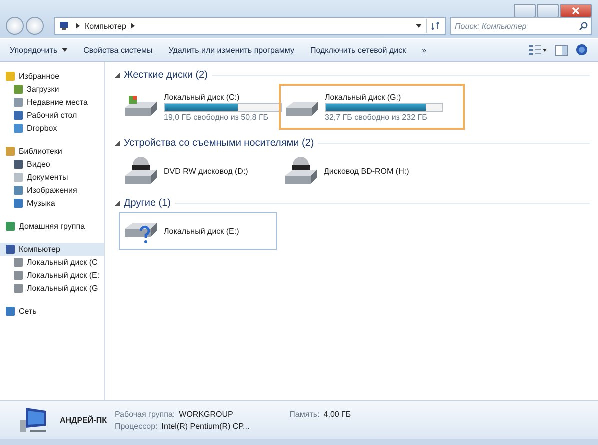 This screenshot has width=598, height=445. I want to click on free-space-text: 19,0 ГБ свободно из 50,8 ГБ, so click(217, 117).